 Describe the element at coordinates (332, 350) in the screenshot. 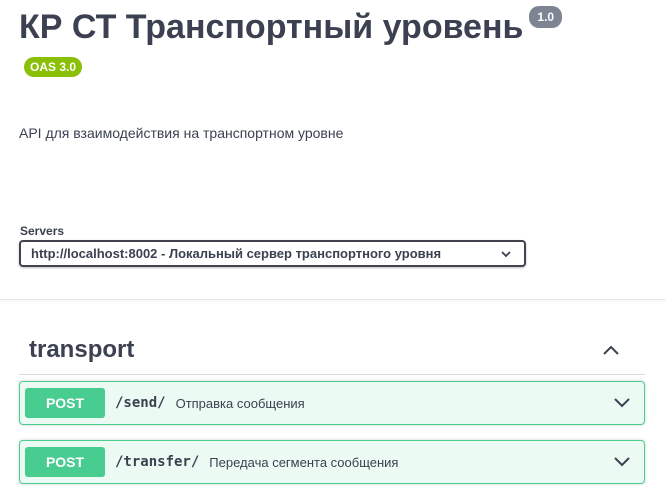

I see `tag-header-transport: transport` at that location.